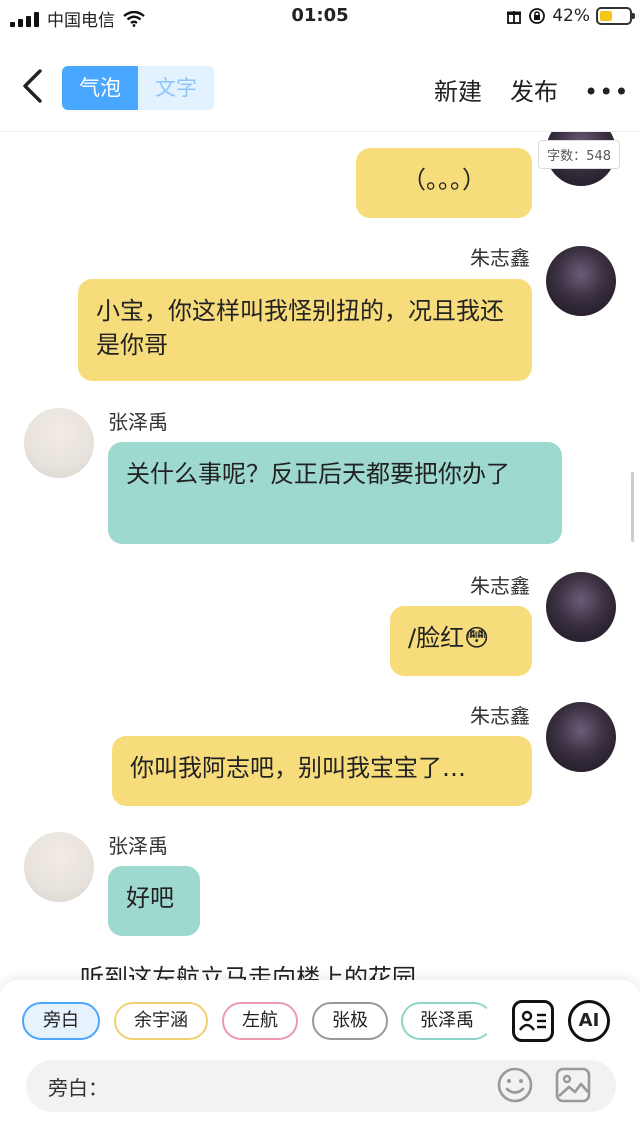  I want to click on tab-bubble: 气泡, so click(100, 88).